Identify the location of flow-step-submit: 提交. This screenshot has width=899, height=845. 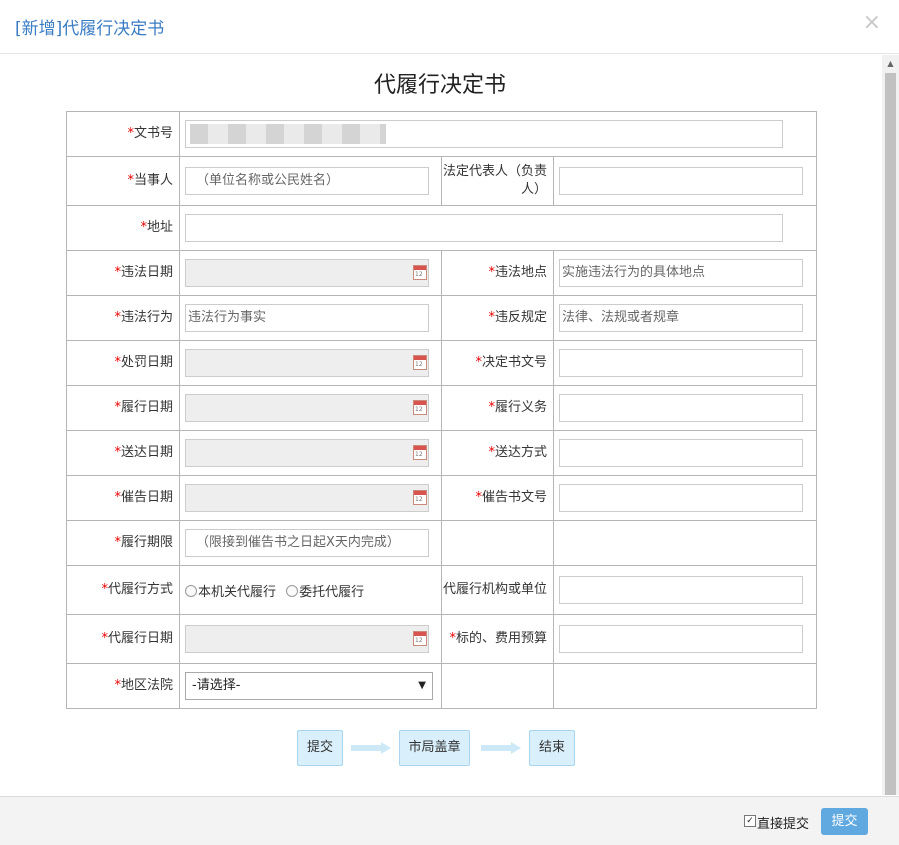
(320, 748).